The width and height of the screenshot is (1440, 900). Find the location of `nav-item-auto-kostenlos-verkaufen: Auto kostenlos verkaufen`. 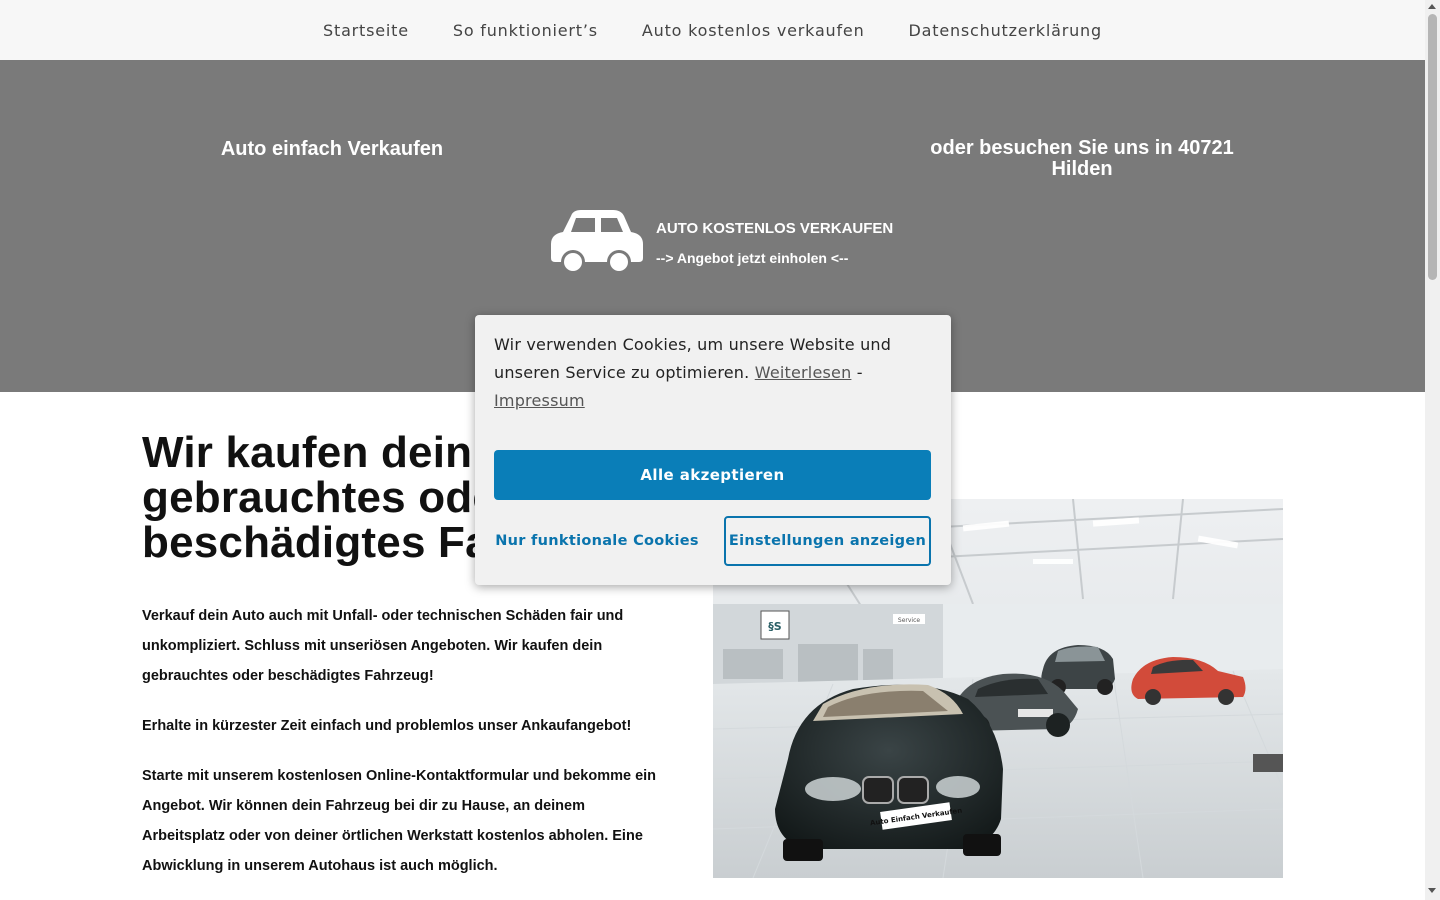

nav-item-auto-kostenlos-verkaufen: Auto kostenlos verkaufen is located at coordinates (753, 30).